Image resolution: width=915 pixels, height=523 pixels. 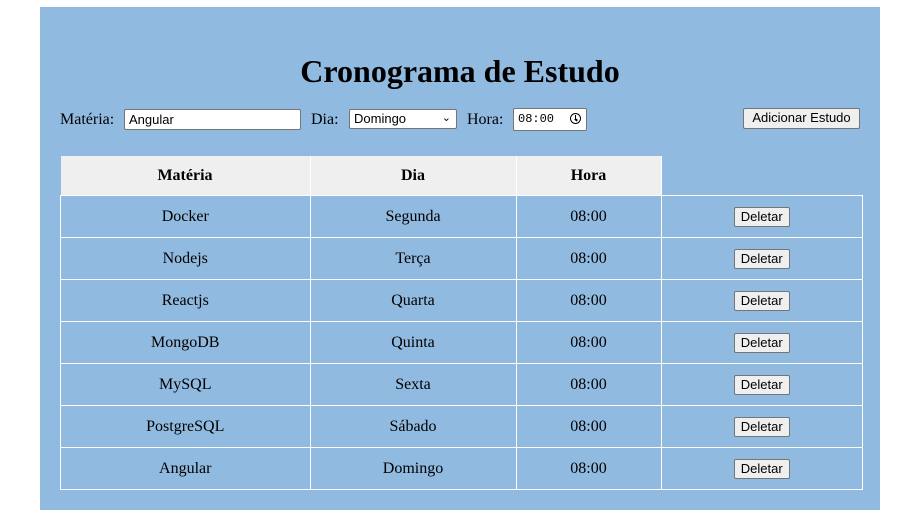 What do you see at coordinates (762, 176) in the screenshot?
I see `column-header-actions` at bounding box center [762, 176].